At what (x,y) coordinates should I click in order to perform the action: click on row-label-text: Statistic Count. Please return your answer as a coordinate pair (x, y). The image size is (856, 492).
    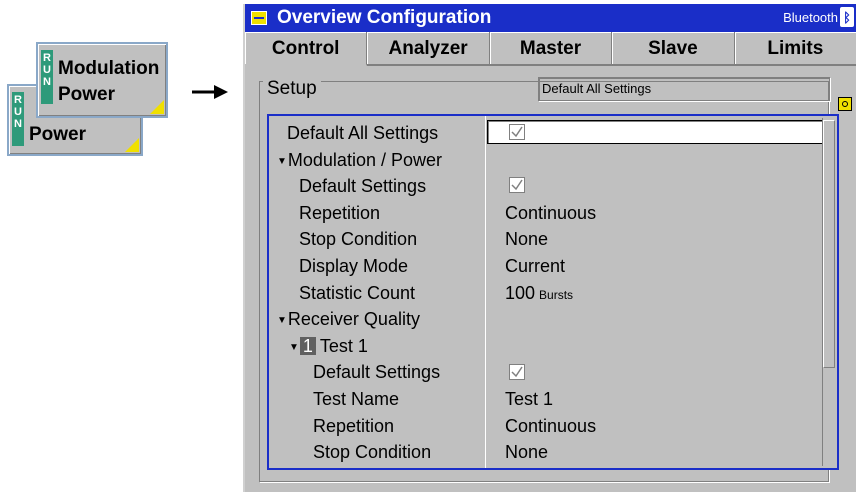
    Looking at the image, I should click on (357, 292).